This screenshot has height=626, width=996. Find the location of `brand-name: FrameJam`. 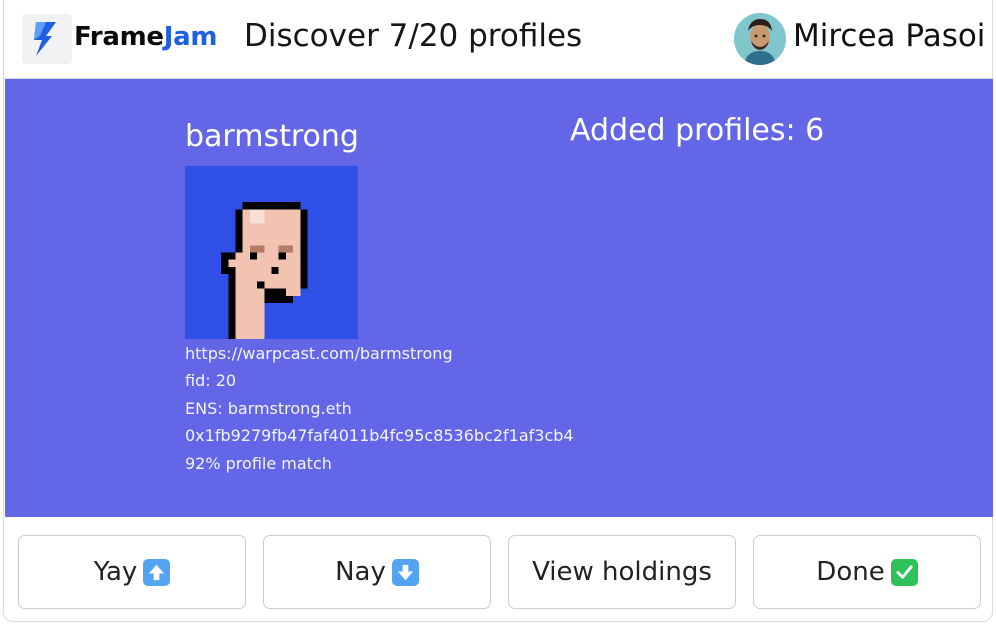

brand-name: FrameJam is located at coordinates (145, 37).